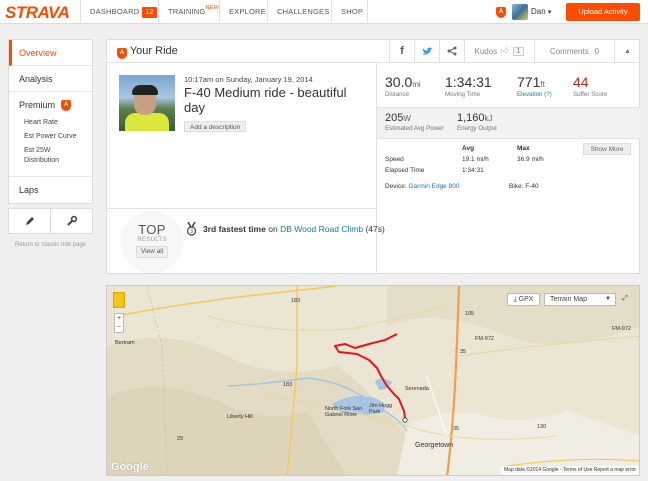  Describe the element at coordinates (50, 79) in the screenshot. I see `sidebar-item-analysis: Analysis` at that location.